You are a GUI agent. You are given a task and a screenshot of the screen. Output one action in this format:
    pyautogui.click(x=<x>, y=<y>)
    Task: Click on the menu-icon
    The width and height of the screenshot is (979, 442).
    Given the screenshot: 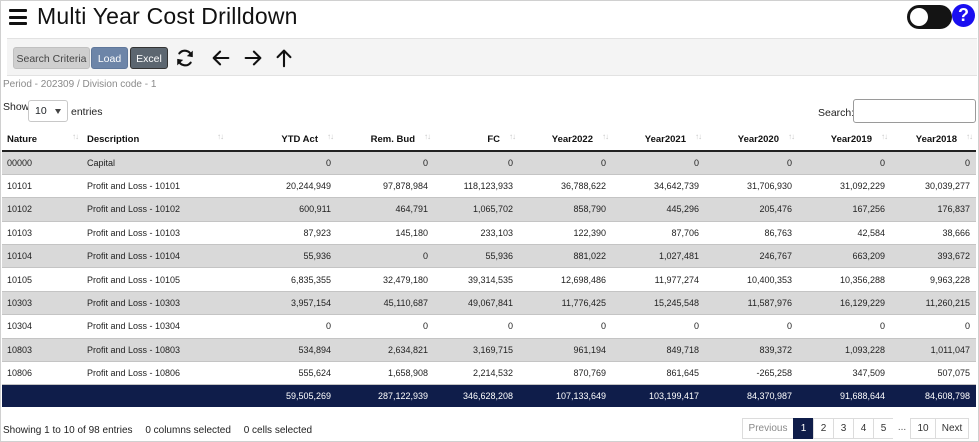 What is the action you would take?
    pyautogui.click(x=18, y=17)
    